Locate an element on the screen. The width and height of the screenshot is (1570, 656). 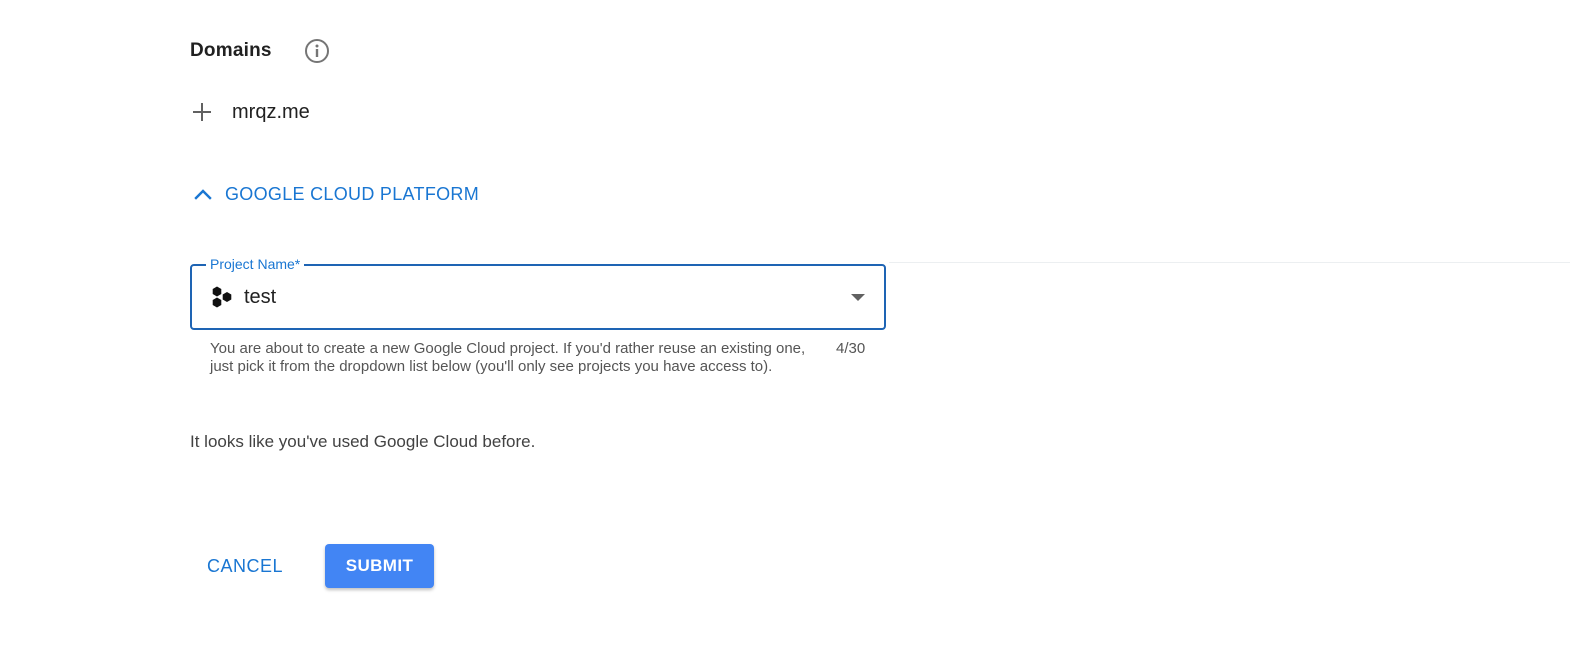
domain-name: mrqz.me is located at coordinates (271, 111).